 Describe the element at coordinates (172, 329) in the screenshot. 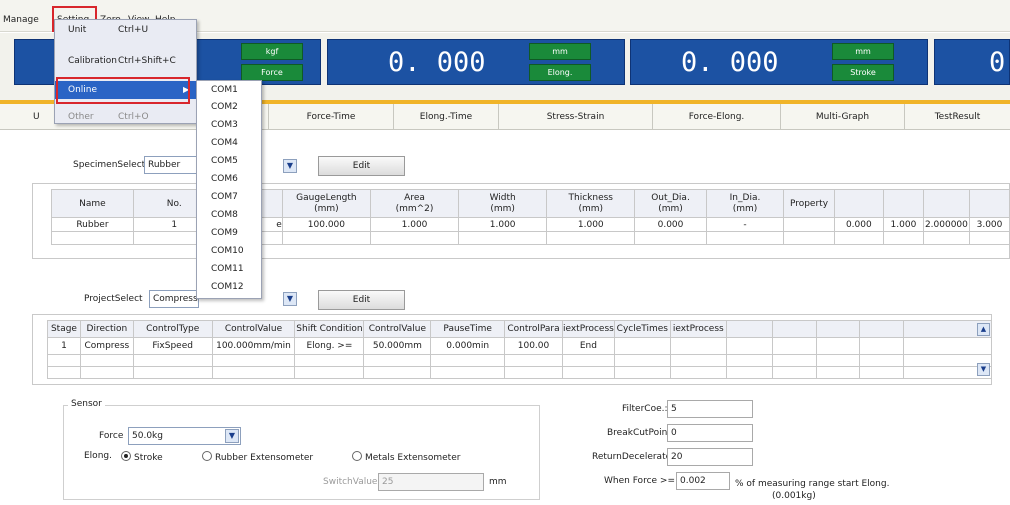

I see `col-control-type: ControlType` at that location.